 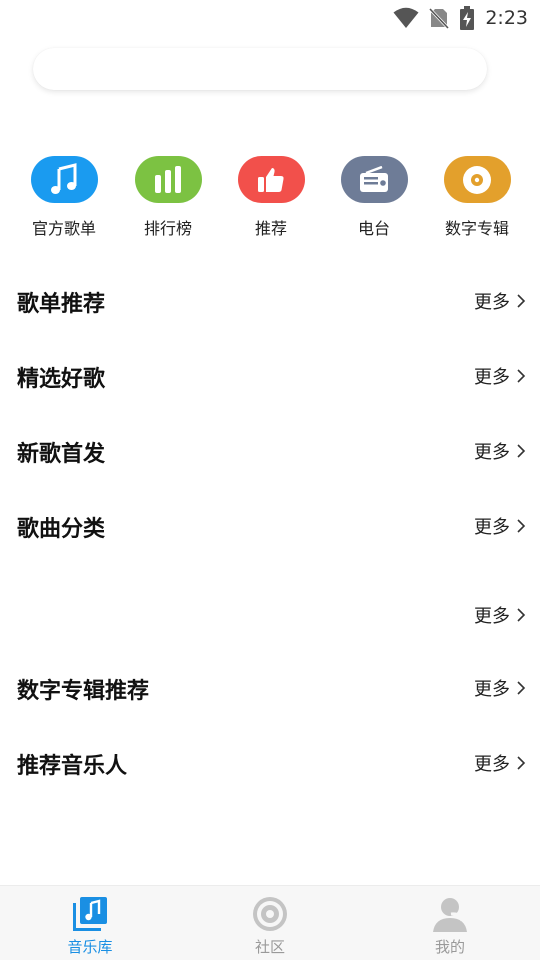 What do you see at coordinates (61, 454) in the screenshot?
I see `section-title: 新歌首发` at bounding box center [61, 454].